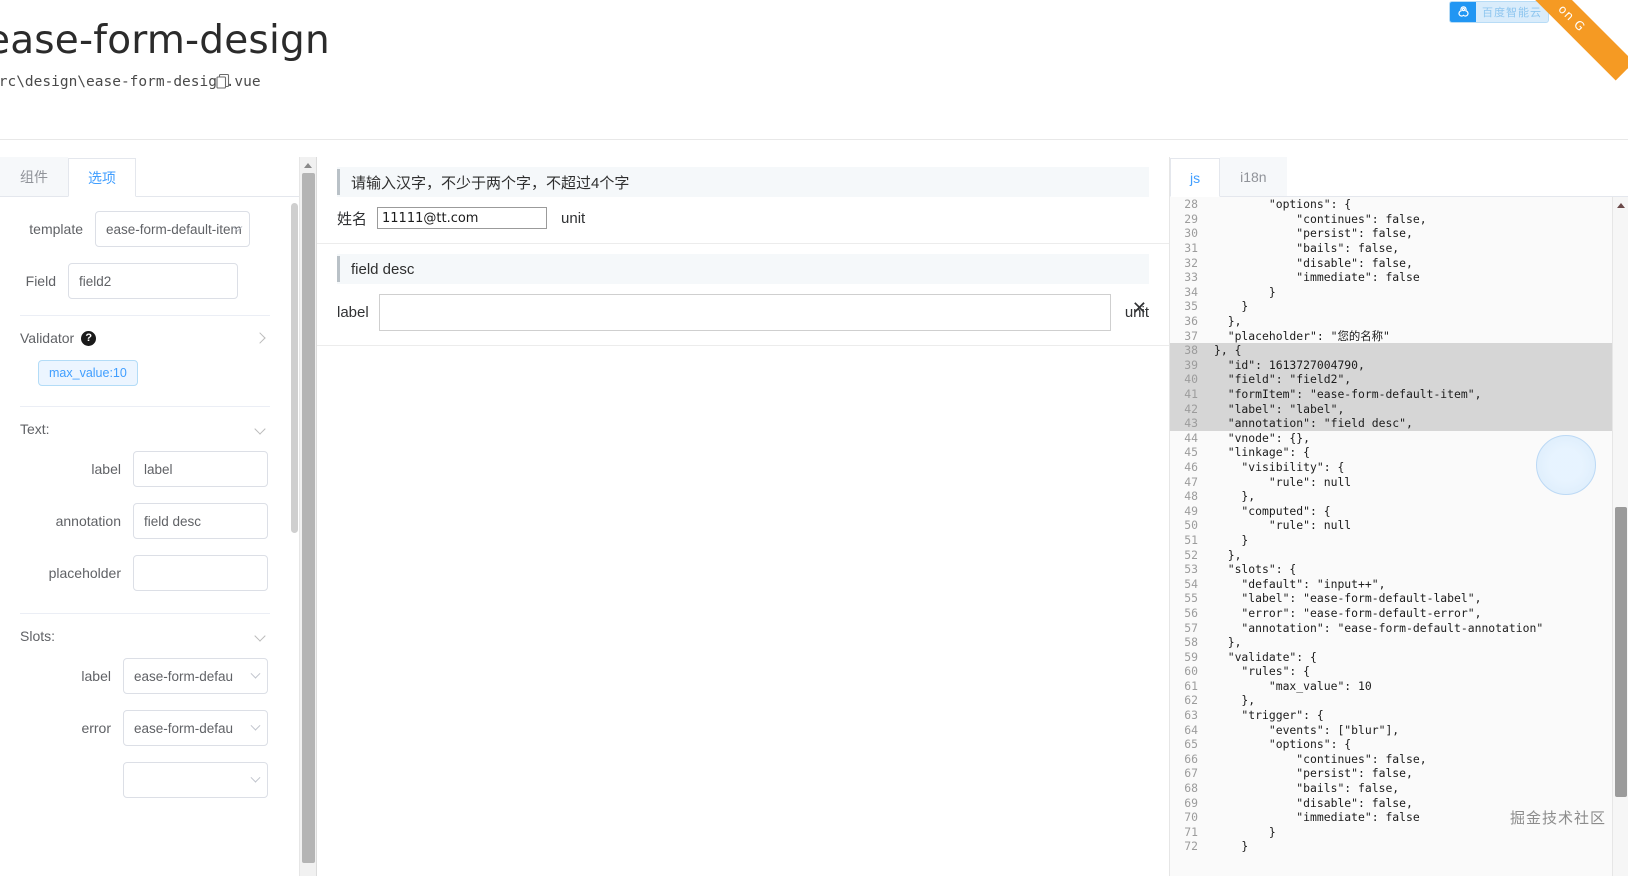 The height and width of the screenshot is (876, 1628). Describe the element at coordinates (1262, 452) in the screenshot. I see `code-line-source: "linkage": {` at that location.